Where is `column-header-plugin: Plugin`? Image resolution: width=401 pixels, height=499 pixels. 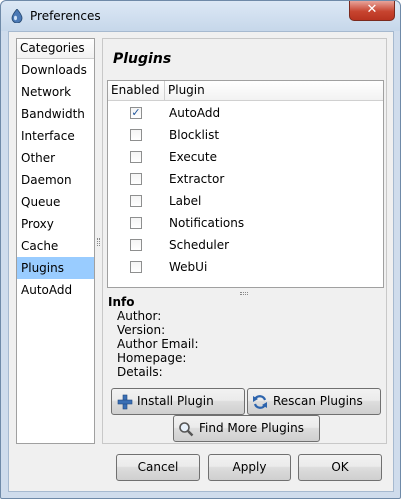 column-header-plugin: Plugin is located at coordinates (185, 91).